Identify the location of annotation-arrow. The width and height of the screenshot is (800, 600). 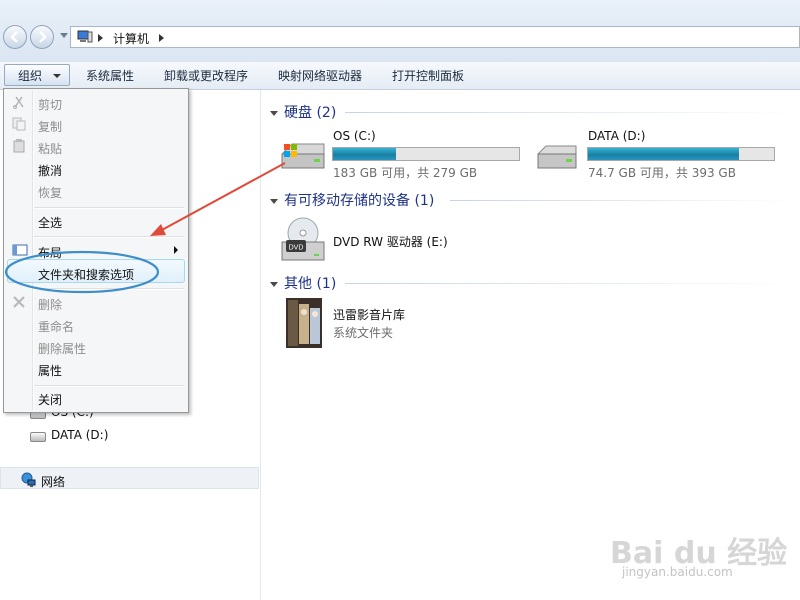
(222, 197).